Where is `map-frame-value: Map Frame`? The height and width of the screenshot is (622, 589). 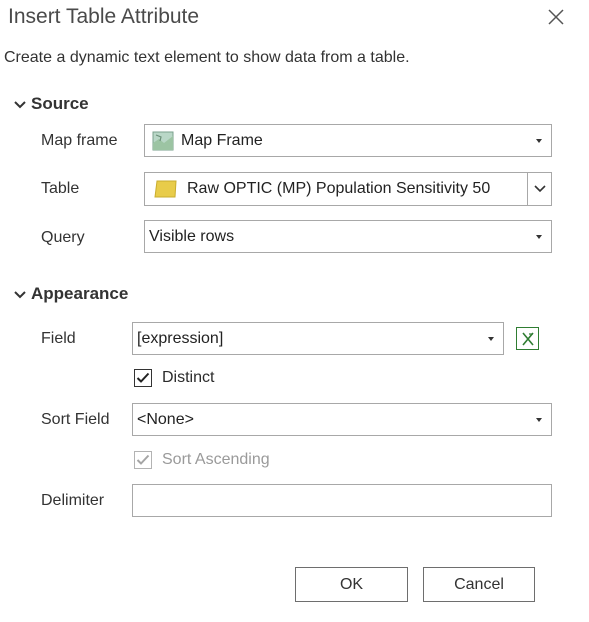
map-frame-value: Map Frame is located at coordinates (222, 140).